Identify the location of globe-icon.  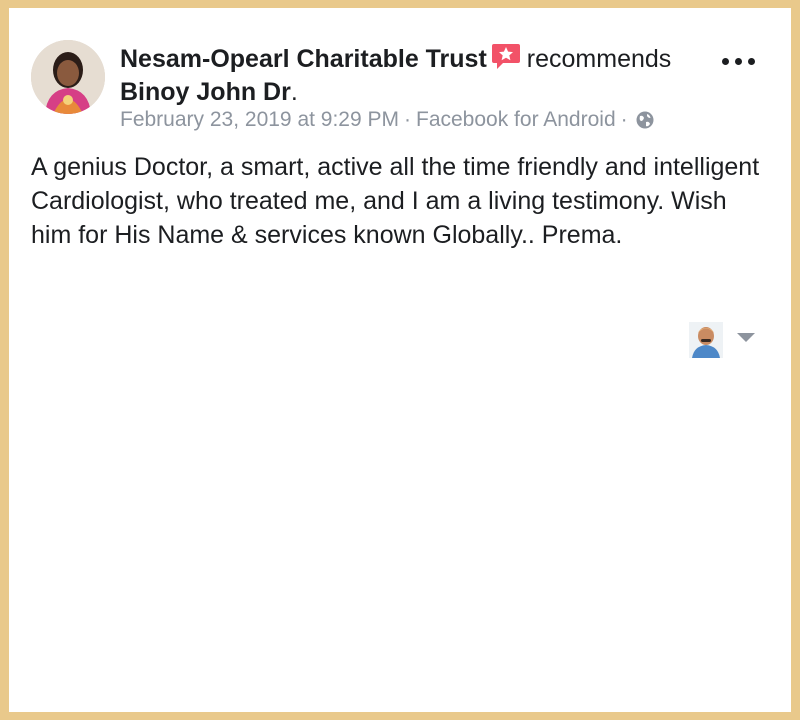
(645, 124).